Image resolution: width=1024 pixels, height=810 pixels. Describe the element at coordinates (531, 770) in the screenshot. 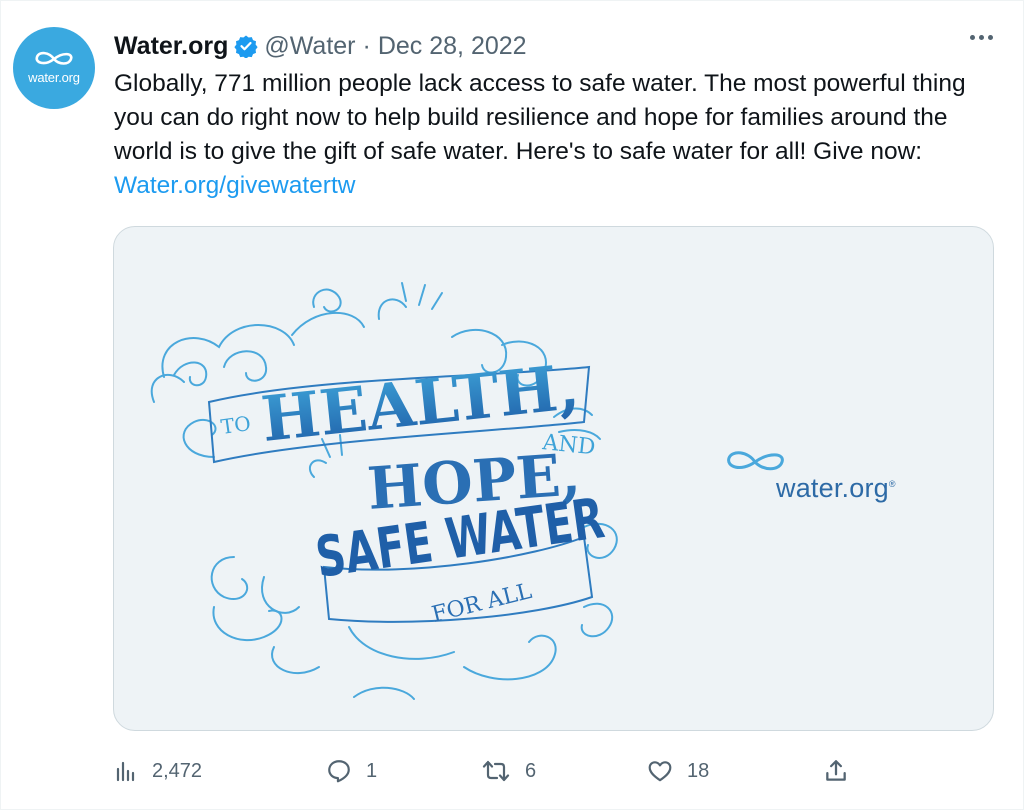

I see `retweet-count: 6` at that location.